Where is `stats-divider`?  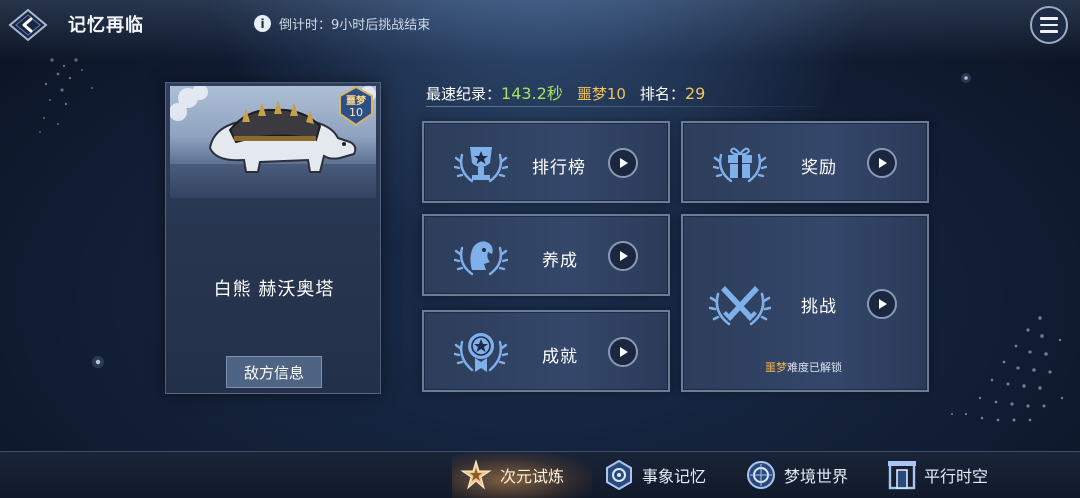 stats-divider is located at coordinates (622, 106).